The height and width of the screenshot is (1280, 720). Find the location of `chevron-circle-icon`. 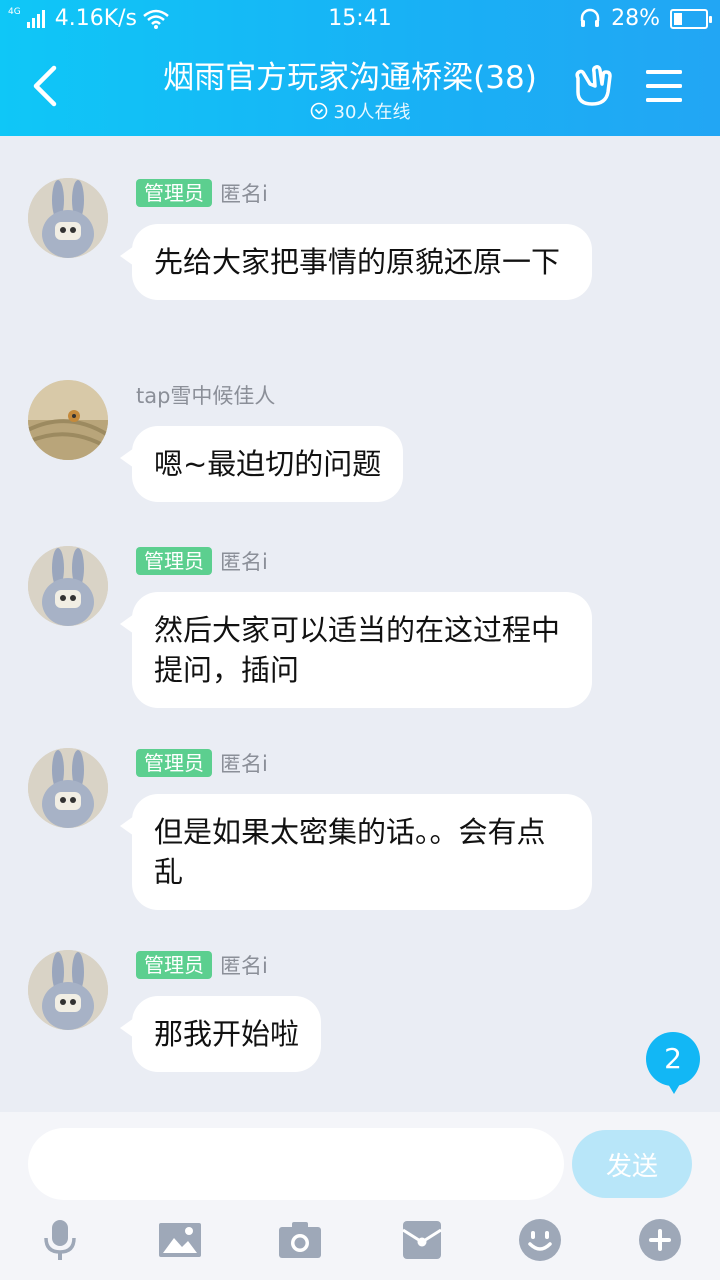

chevron-circle-icon is located at coordinates (318, 111).